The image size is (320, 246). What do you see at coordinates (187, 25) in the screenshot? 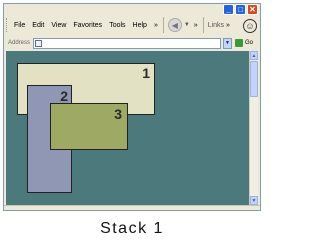
I see `back-dropdown-icon: ▼` at bounding box center [187, 25].